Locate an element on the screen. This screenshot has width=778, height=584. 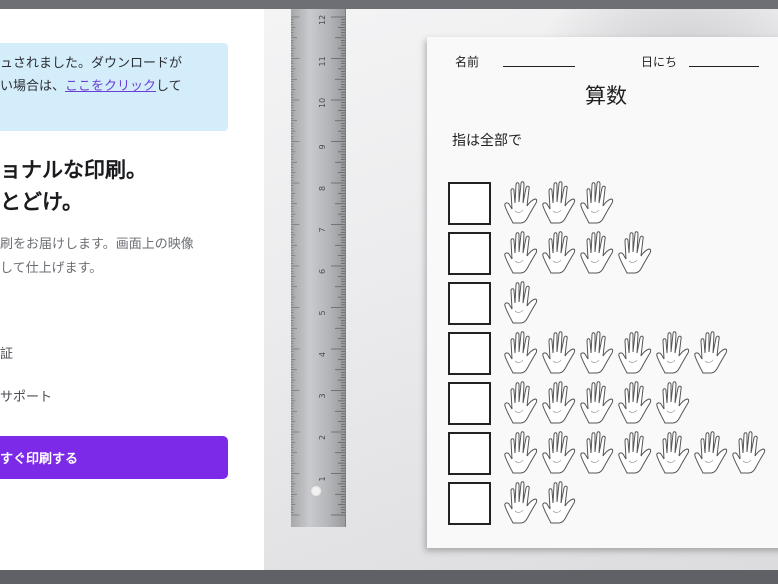
date-label: 日にち is located at coordinates (659, 62).